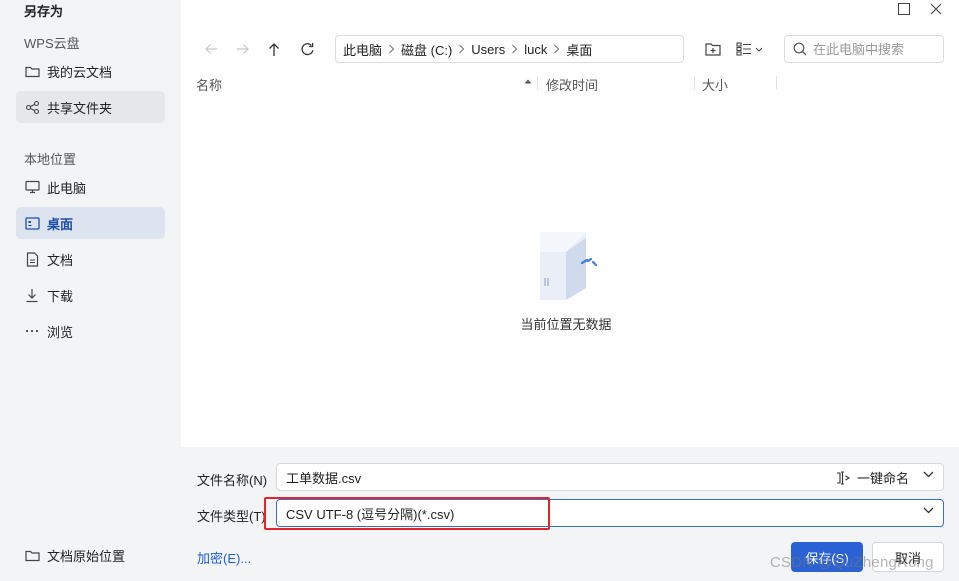 The height and width of the screenshot is (581, 959). Describe the element at coordinates (572, 84) in the screenshot. I see `column-header-modified: 修改时间` at that location.